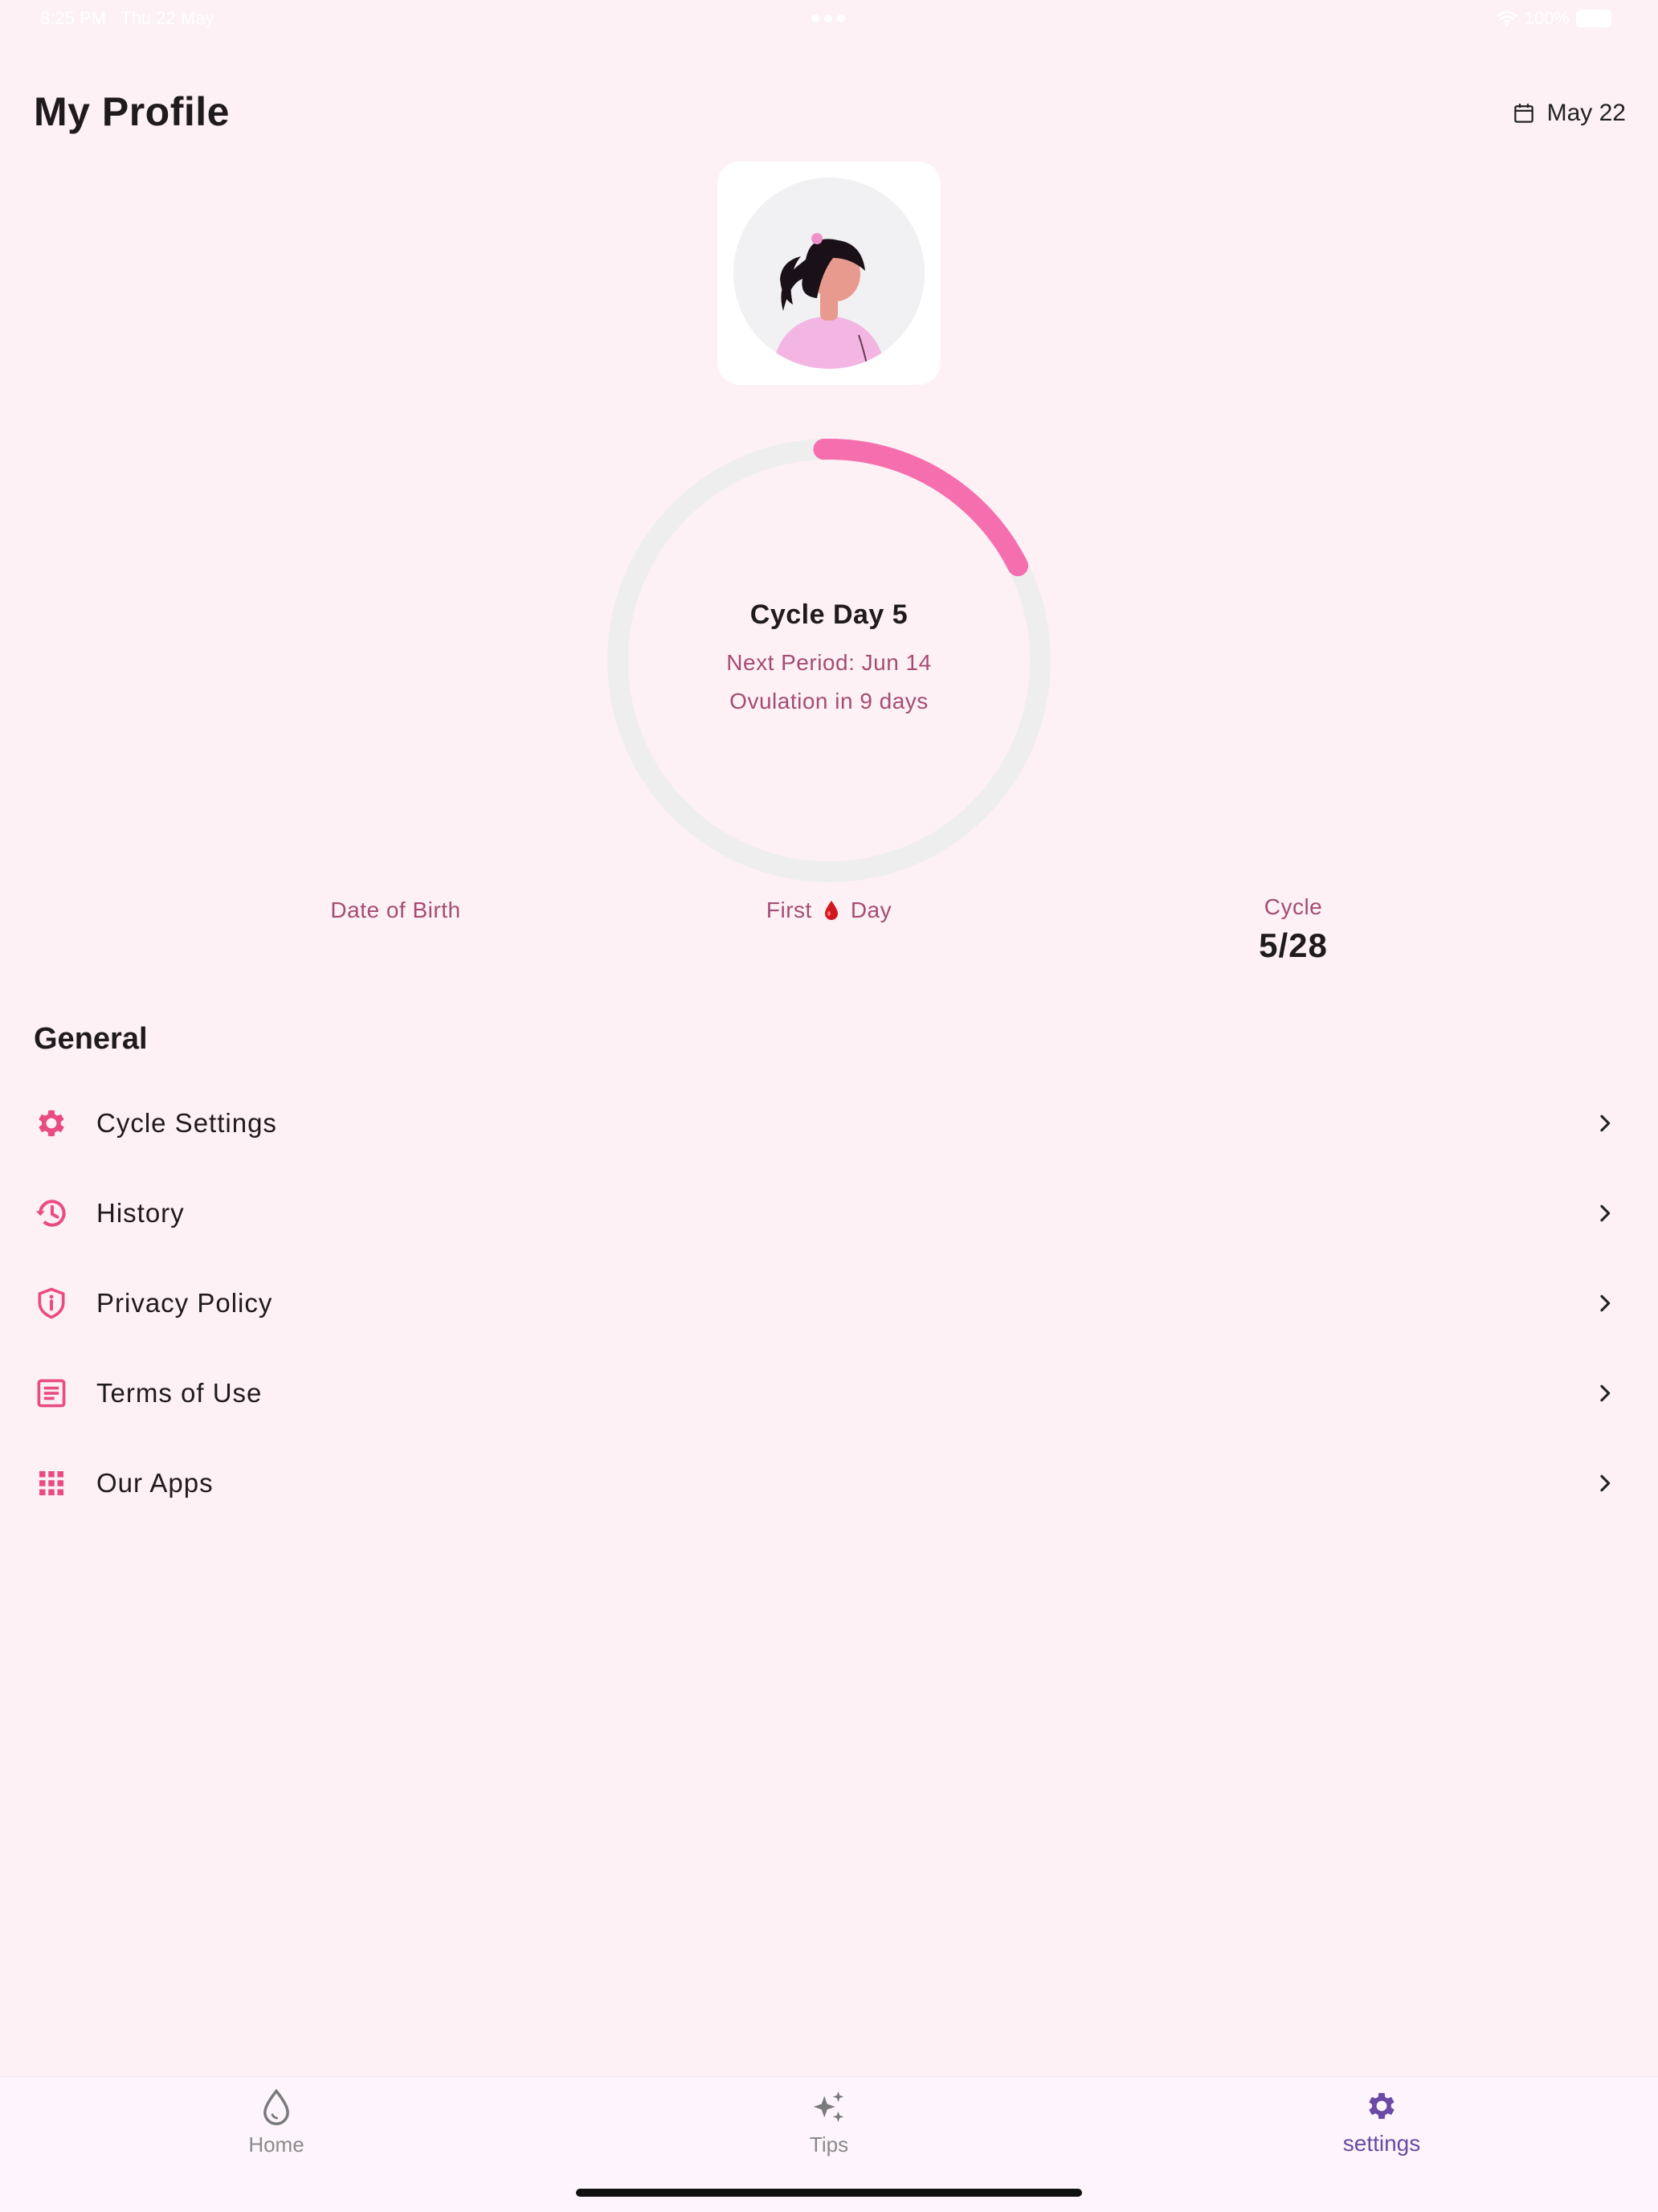 The image size is (1658, 2212). Describe the element at coordinates (789, 910) in the screenshot. I see `first-label: First` at that location.